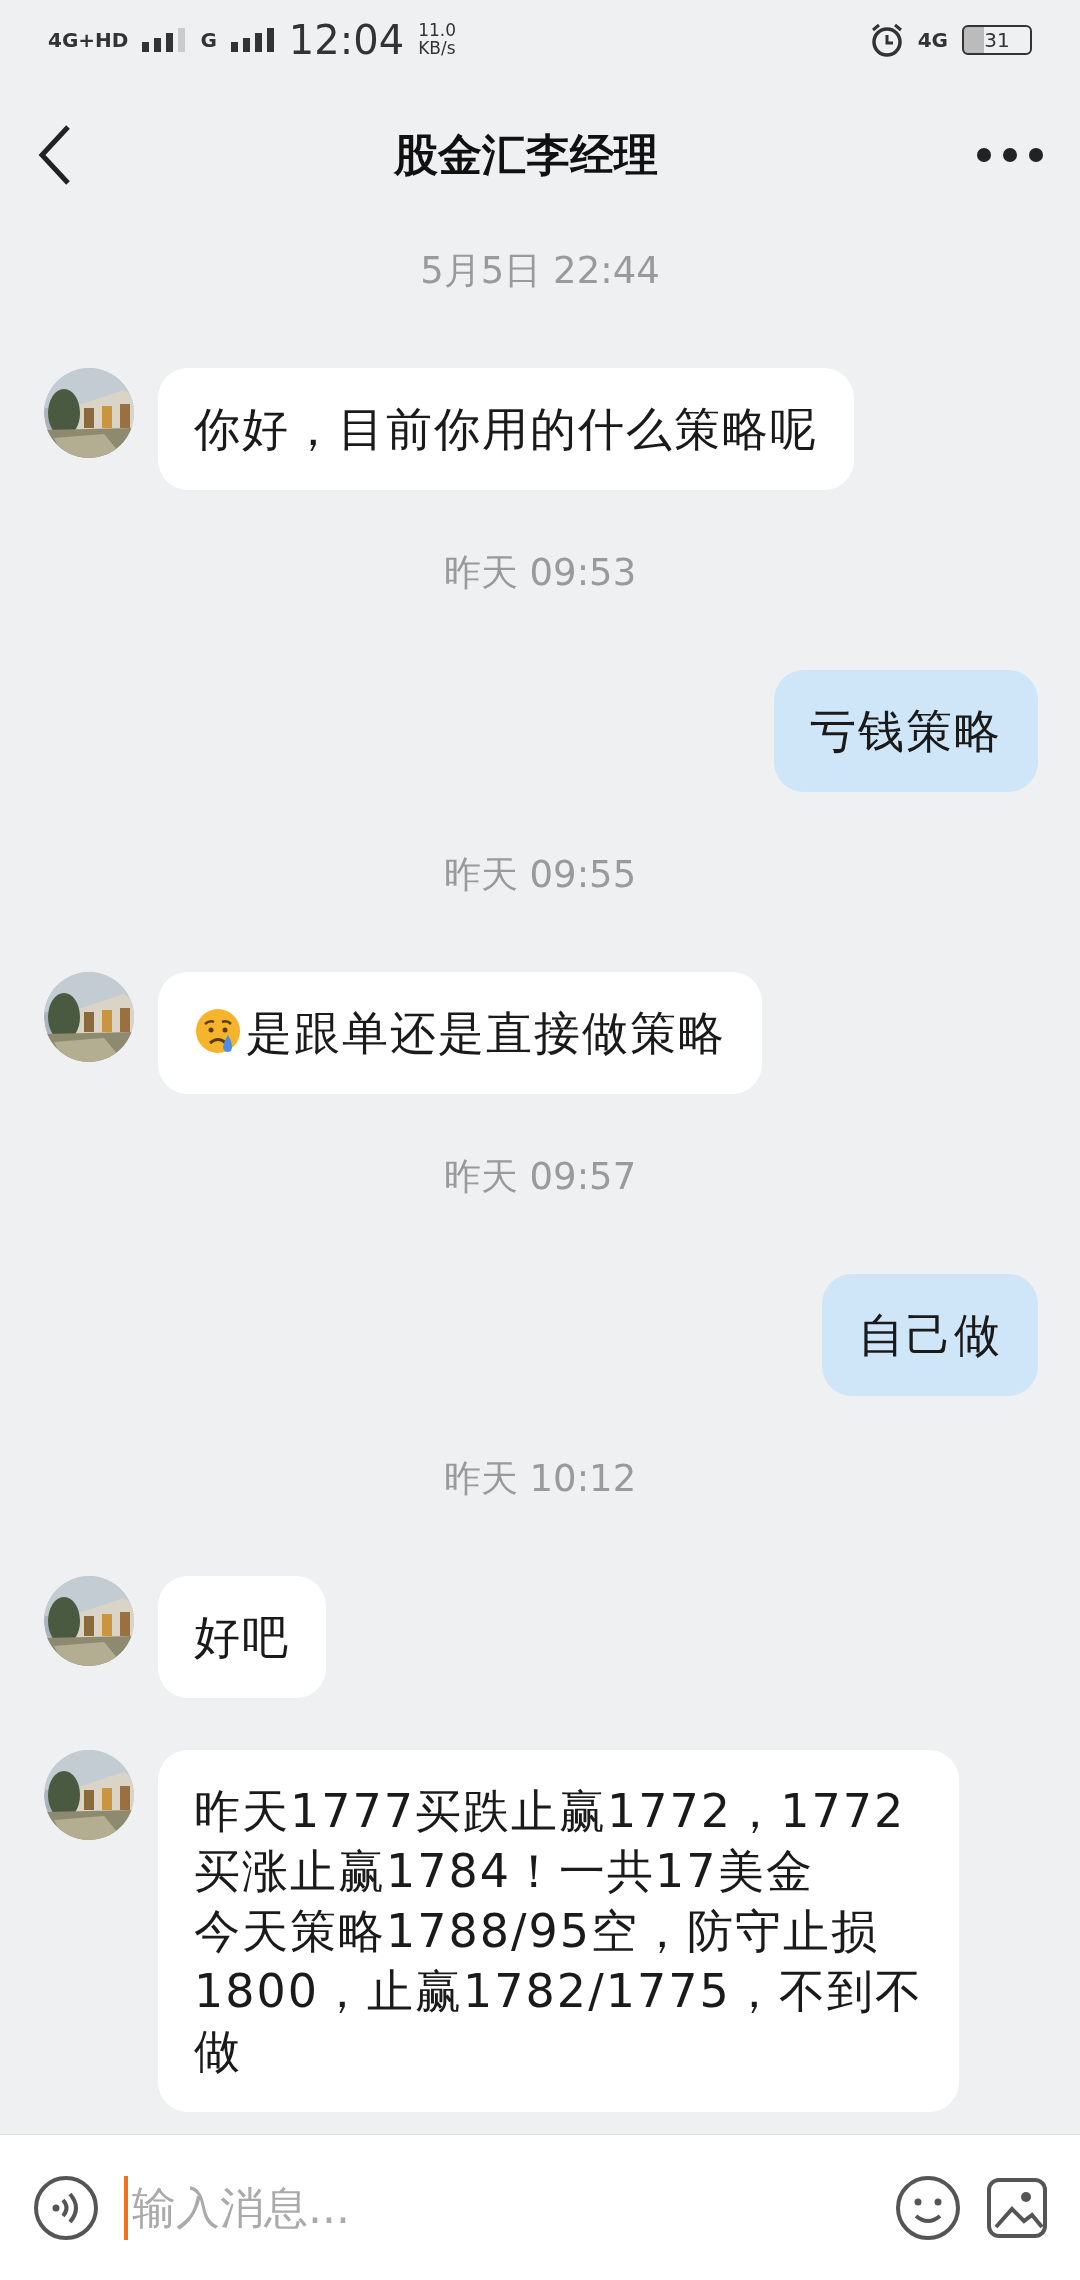 The image size is (1080, 2280). What do you see at coordinates (526, 154) in the screenshot?
I see `chat-title: 股金汇李经理` at bounding box center [526, 154].